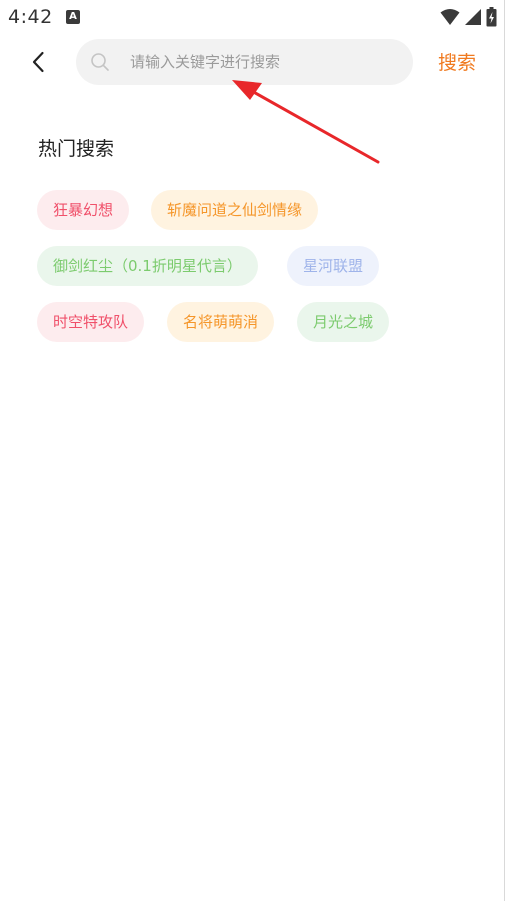 The image size is (507, 901). What do you see at coordinates (473, 17) in the screenshot?
I see `cell-signal-icon` at bounding box center [473, 17].